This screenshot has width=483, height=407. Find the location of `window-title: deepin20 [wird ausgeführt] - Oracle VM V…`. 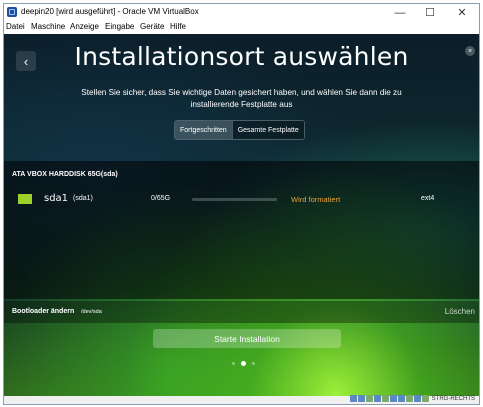

window-title: deepin20 [wird ausgeführt] - Oracle VM V… is located at coordinates (110, 11).